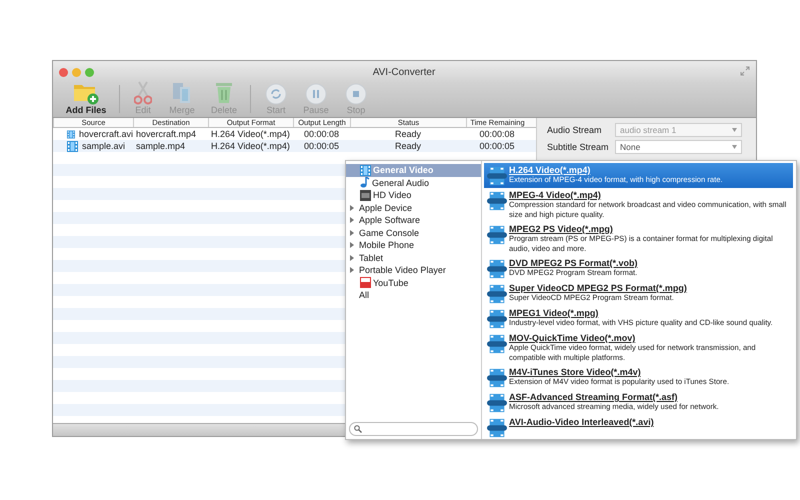 This screenshot has width=800, height=500. I want to click on category-item: All, so click(413, 295).